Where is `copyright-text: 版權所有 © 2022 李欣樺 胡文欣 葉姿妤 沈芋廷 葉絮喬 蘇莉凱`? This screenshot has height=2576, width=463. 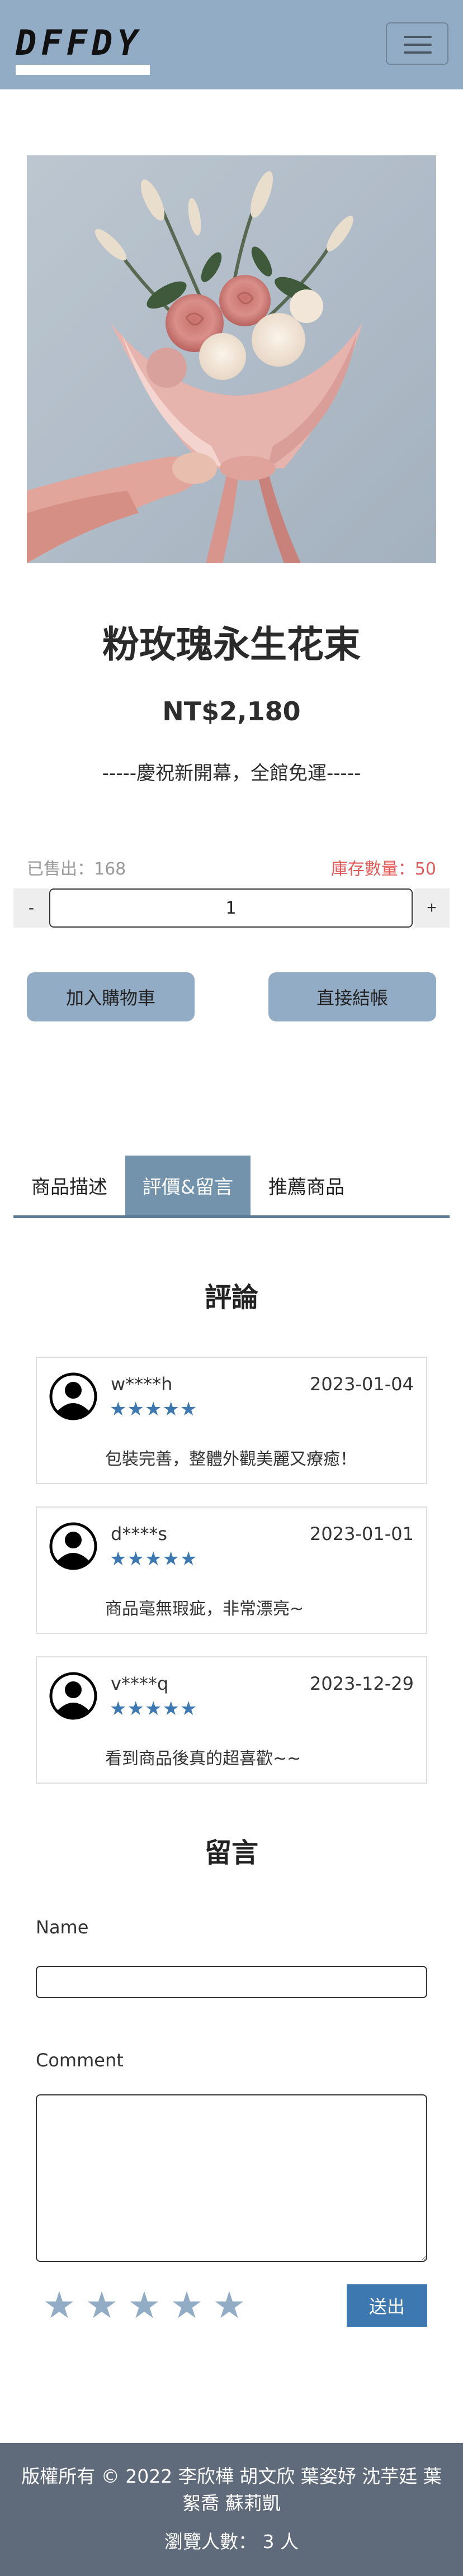 copyright-text: 版權所有 © 2022 李欣樺 胡文欣 葉姿妤 沈芋廷 葉絮喬 蘇莉凱 is located at coordinates (232, 2490).